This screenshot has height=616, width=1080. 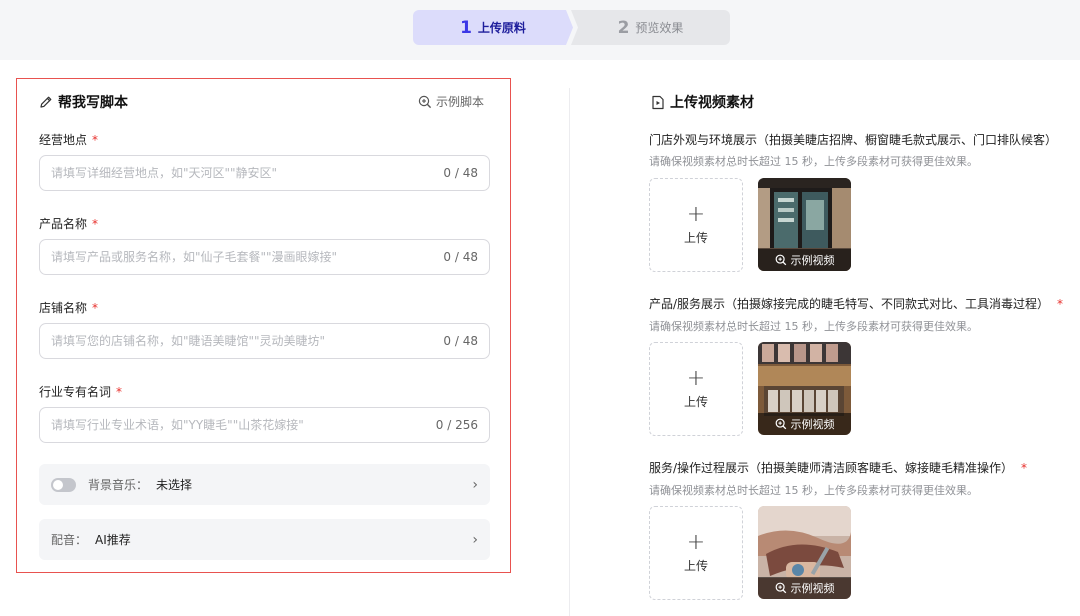 What do you see at coordinates (174, 485) in the screenshot?
I see `background-music-value: 未选择` at bounding box center [174, 485].